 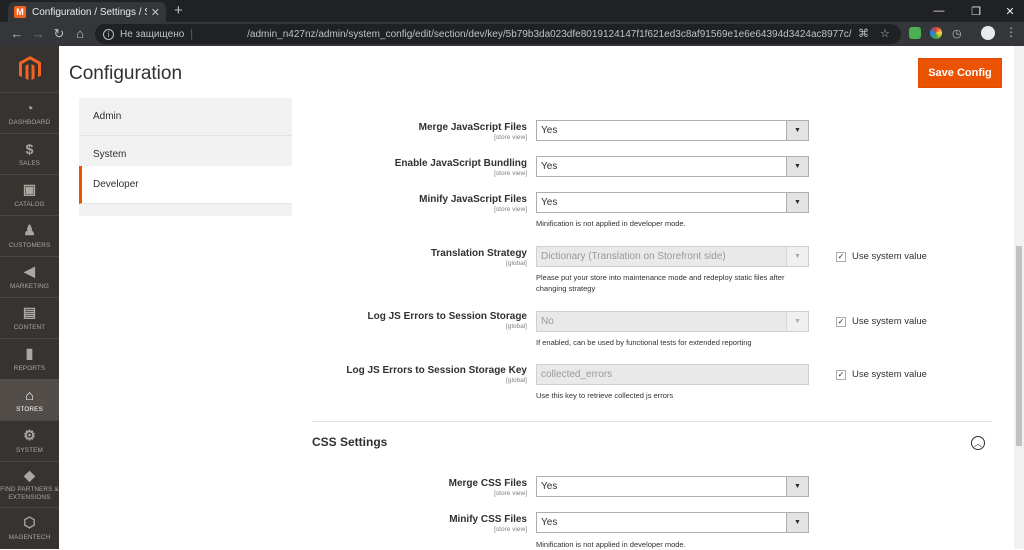 I want to click on field-label: Merge JavaScript Files [store view], so click(x=473, y=131).